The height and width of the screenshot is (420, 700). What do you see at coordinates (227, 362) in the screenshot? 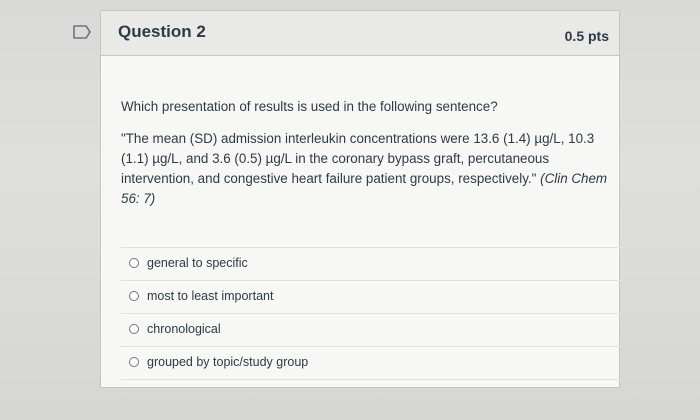
I see `answer-label: grouped by topic/study group` at bounding box center [227, 362].